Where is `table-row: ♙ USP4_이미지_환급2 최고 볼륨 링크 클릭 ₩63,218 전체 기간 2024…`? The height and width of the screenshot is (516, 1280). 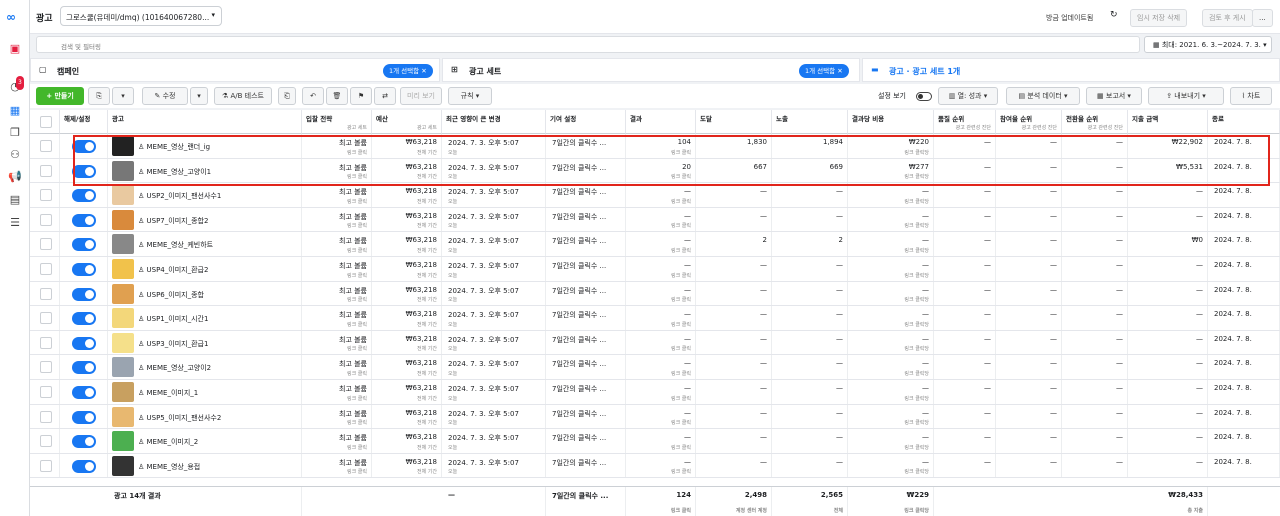 table-row: ♙ USP4_이미지_환급2 최고 볼륨 링크 클릭 ₩63,218 전체 기간 2024… is located at coordinates (655, 269).